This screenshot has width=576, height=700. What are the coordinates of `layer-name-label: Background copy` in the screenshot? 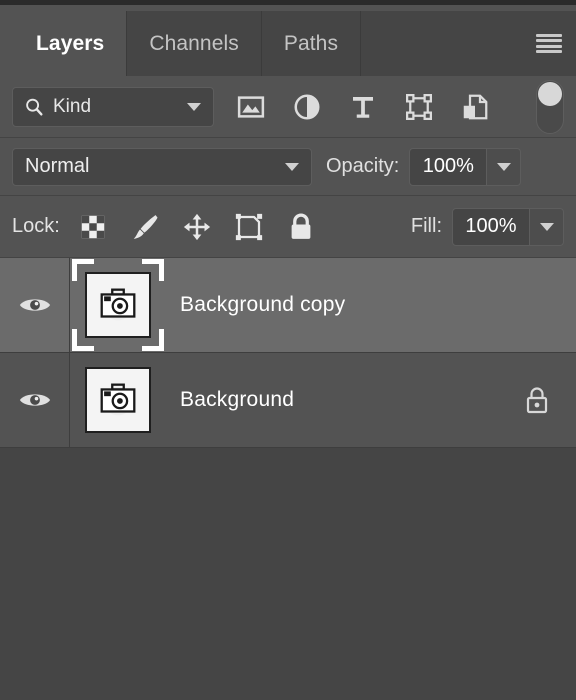 It's located at (263, 304).